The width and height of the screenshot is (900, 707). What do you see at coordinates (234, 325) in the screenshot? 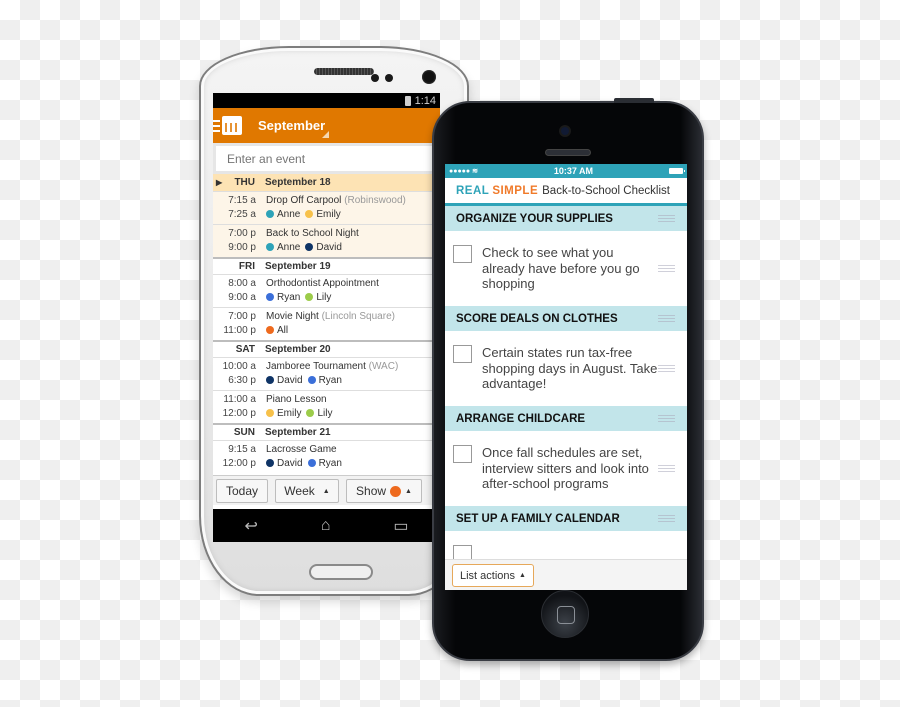
I see `event-times: 7:00 p 11:00 p` at bounding box center [234, 325].